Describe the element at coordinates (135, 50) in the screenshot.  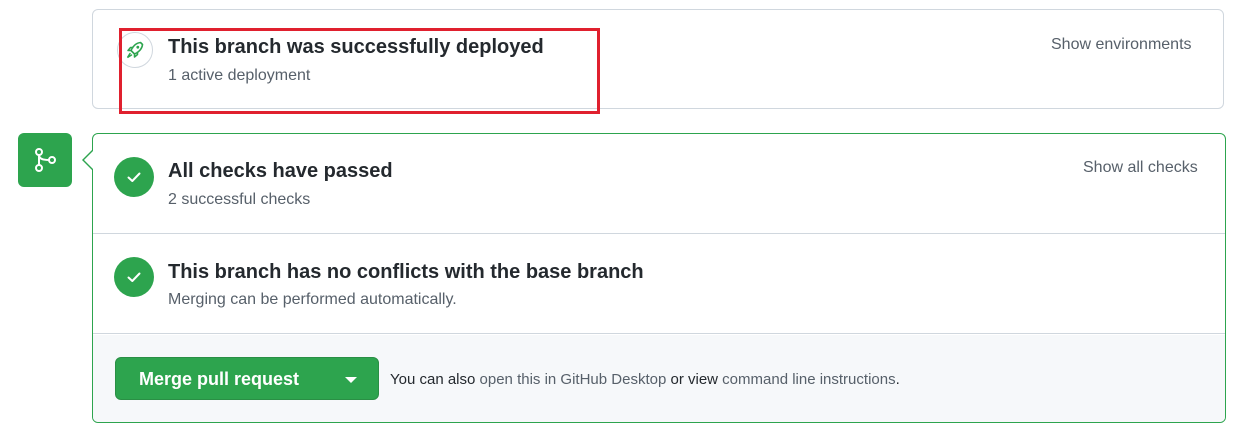
I see `rocket-icon` at that location.